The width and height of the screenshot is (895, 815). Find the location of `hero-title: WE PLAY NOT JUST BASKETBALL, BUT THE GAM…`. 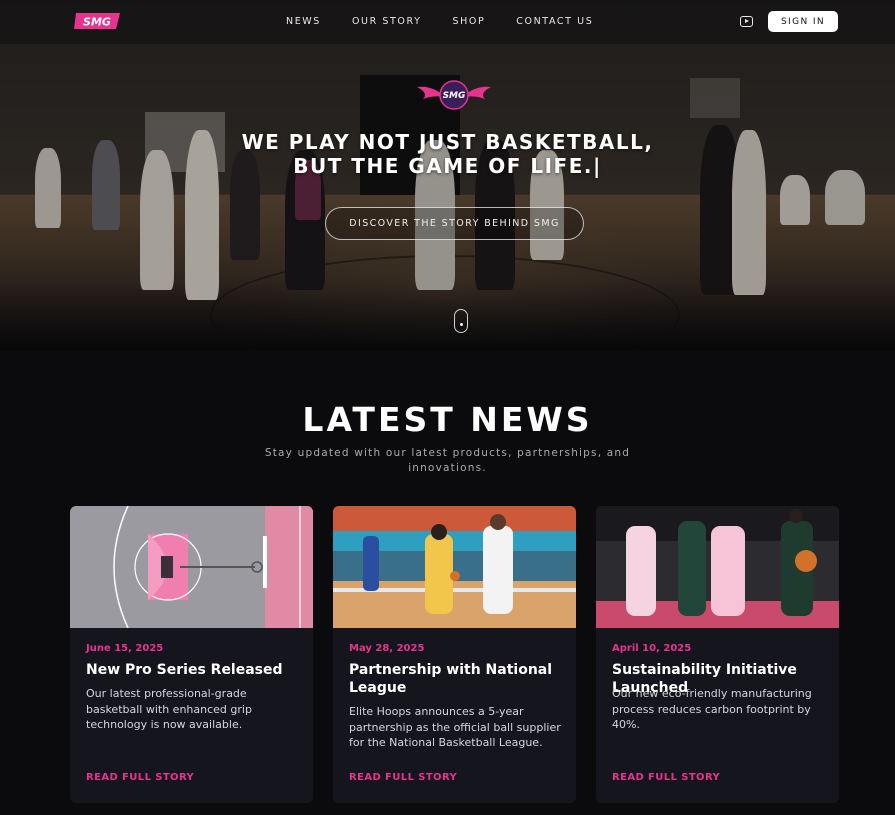

hero-title: WE PLAY NOT JUST BASKETBALL, BUT THE GAM… is located at coordinates (447, 154).